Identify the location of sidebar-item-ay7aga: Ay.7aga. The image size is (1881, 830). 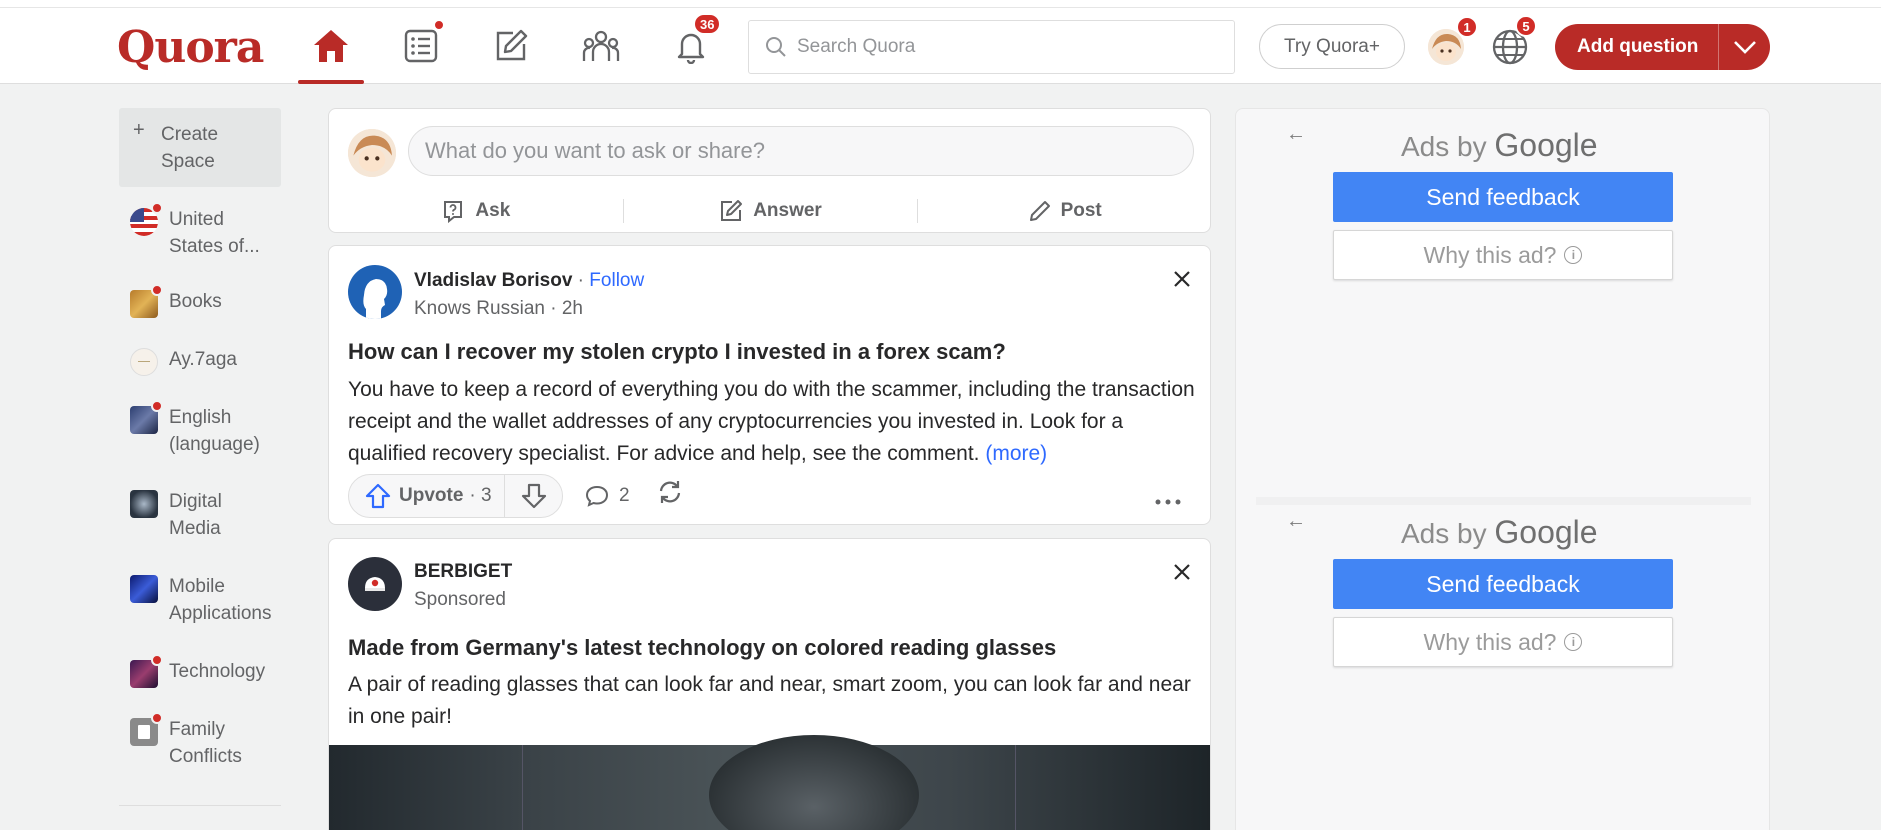
(183, 361).